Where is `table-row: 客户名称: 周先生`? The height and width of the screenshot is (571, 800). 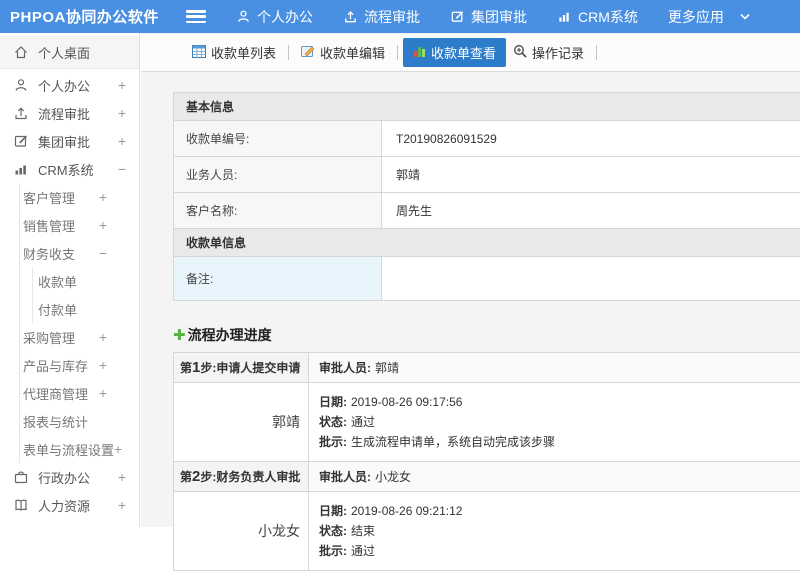 table-row: 客户名称: 周先生 is located at coordinates (487, 211).